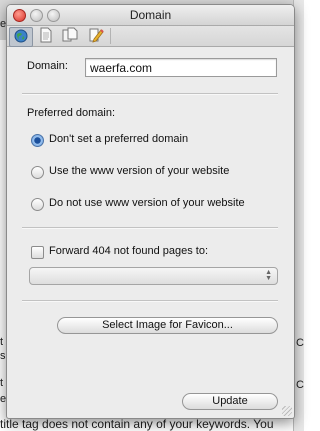 This screenshot has width=320, height=431. What do you see at coordinates (71, 113) in the screenshot?
I see `preferred-domain-heading: Preferred domain:` at bounding box center [71, 113].